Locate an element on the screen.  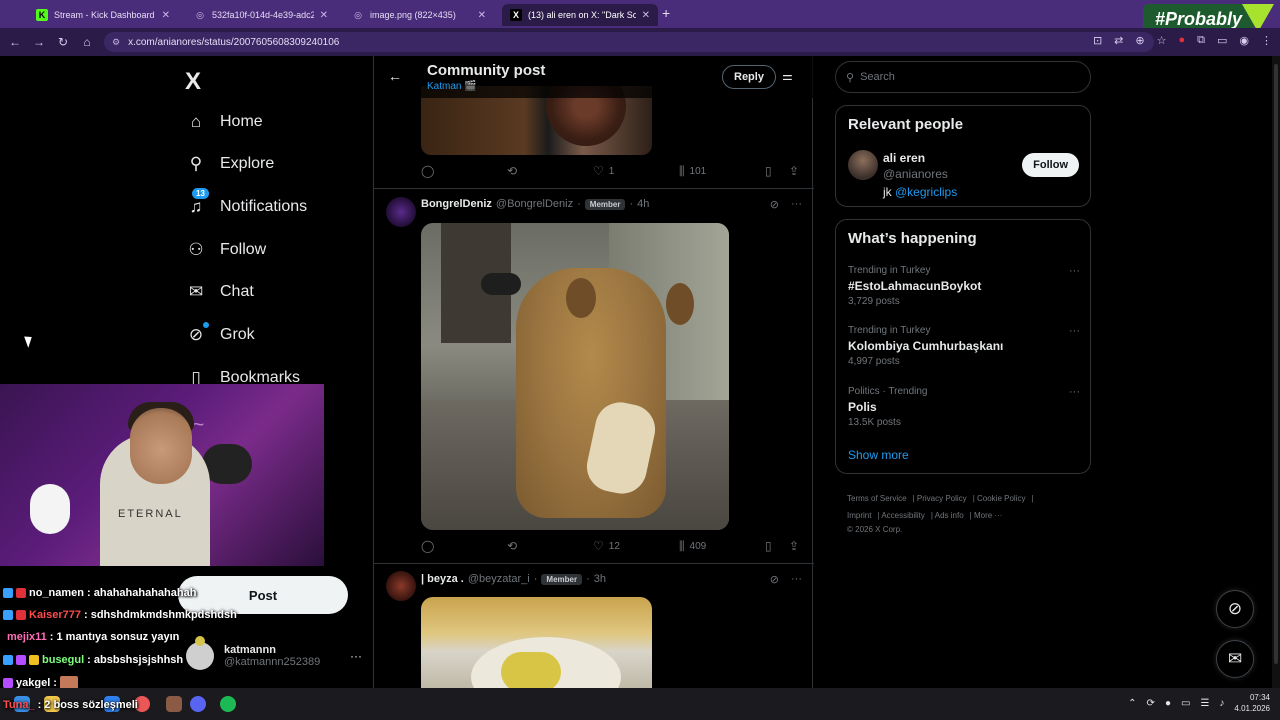
search-input: ⚲ Search is located at coordinates (963, 77).